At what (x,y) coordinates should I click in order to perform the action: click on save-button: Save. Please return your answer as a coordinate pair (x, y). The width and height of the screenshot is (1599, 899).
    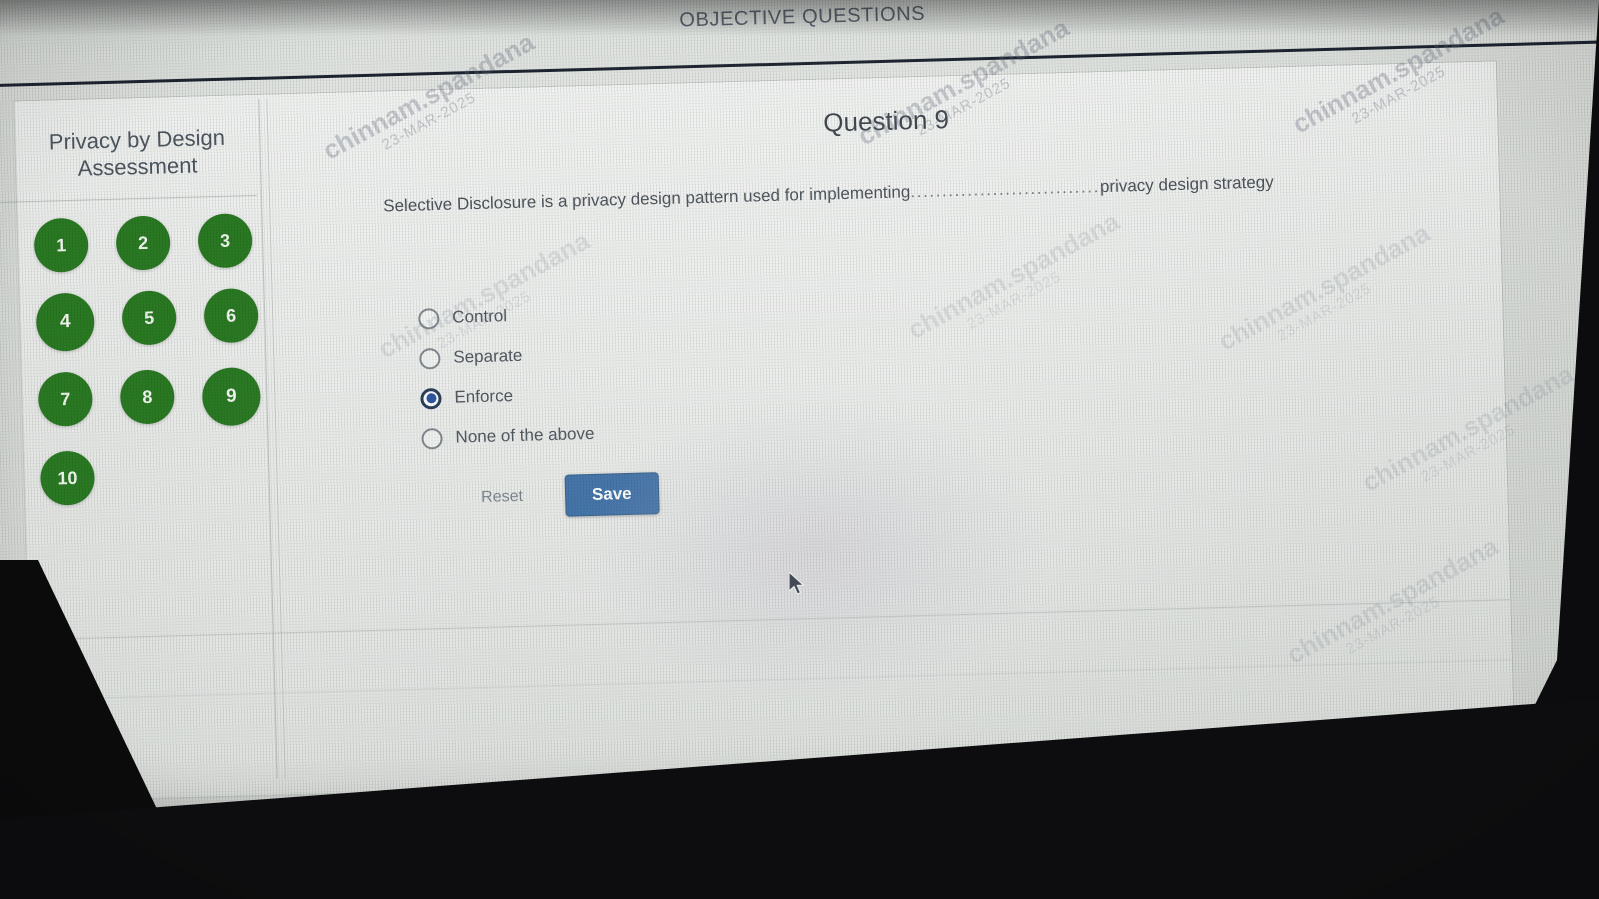
    Looking at the image, I should click on (612, 494).